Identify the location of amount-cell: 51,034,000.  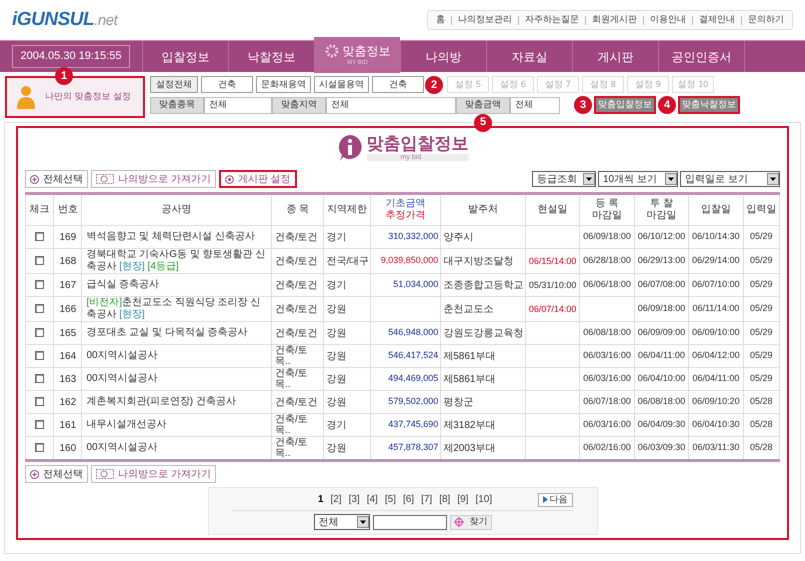
(405, 285).